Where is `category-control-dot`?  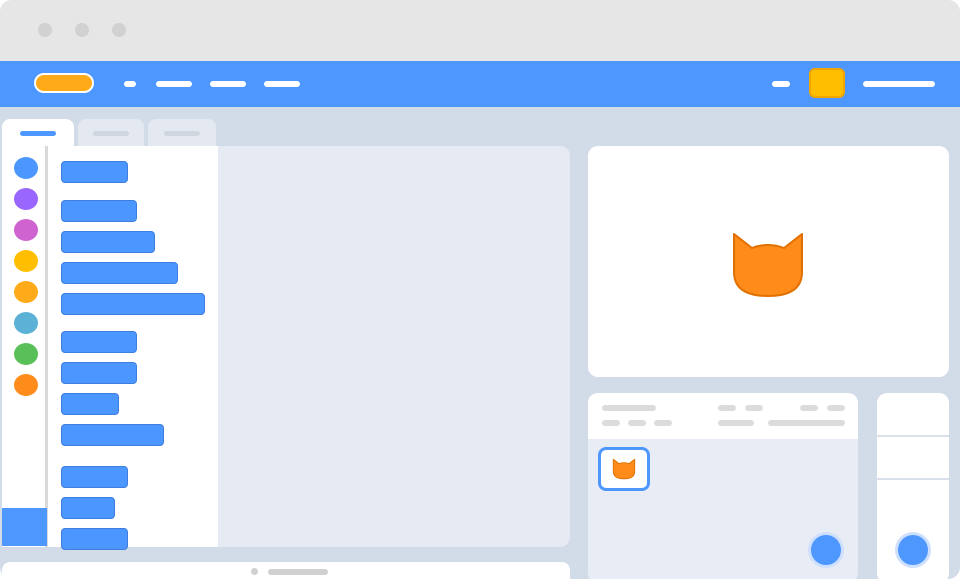 category-control-dot is located at coordinates (26, 292).